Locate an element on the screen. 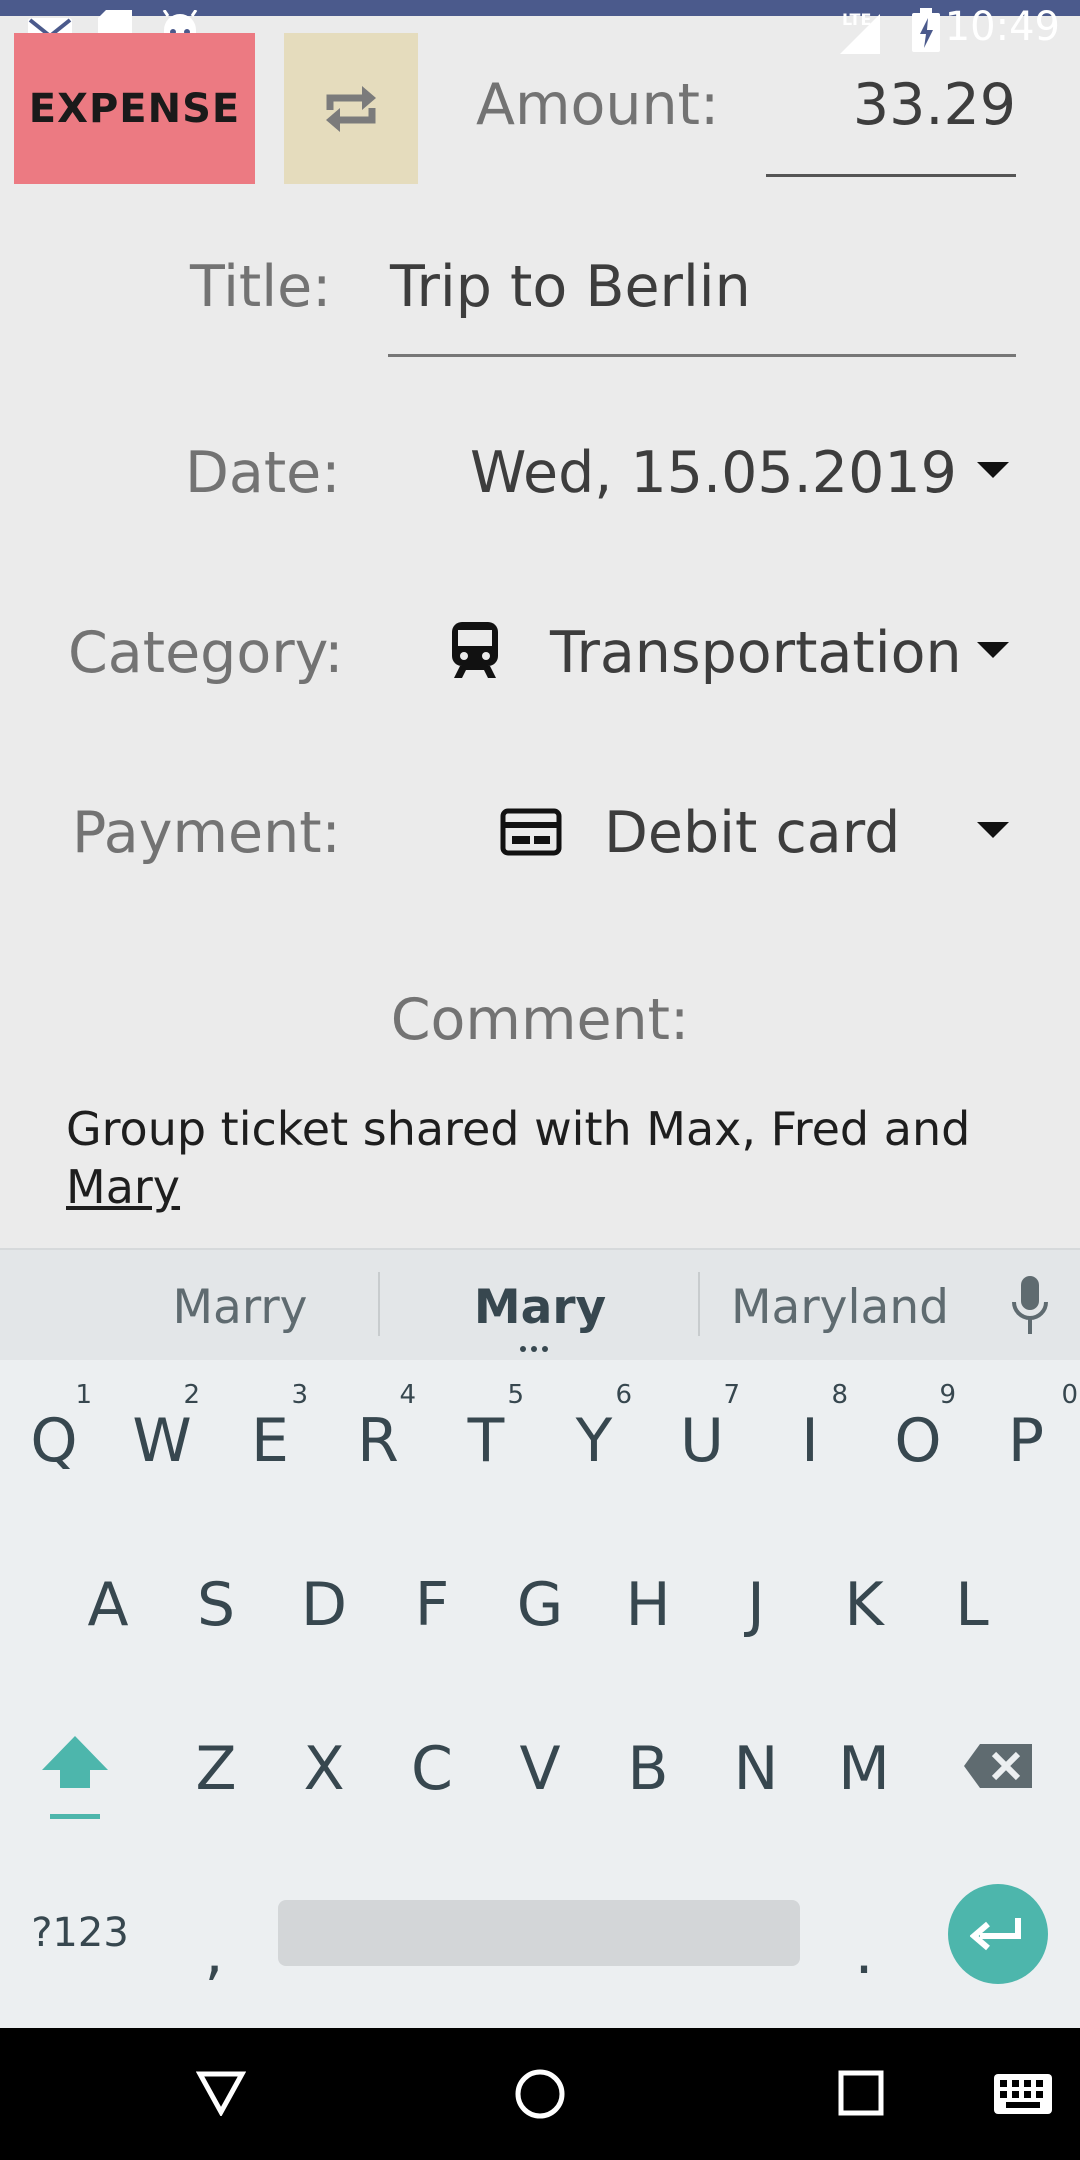 The height and width of the screenshot is (2160, 1080). category-dropdown: Transportation is located at coordinates (756, 653).